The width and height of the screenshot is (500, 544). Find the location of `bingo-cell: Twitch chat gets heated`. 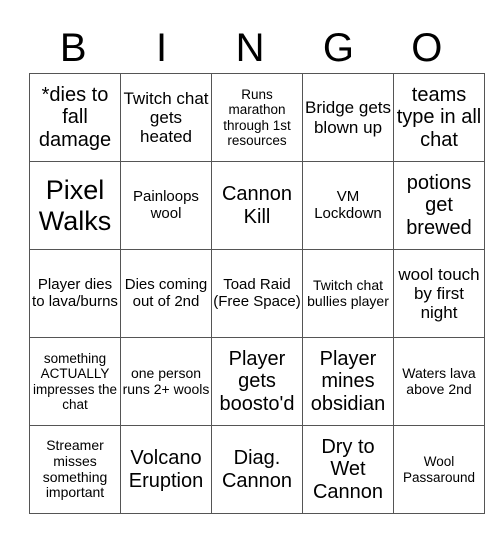

bingo-cell: Twitch chat gets heated is located at coordinates (166, 117).